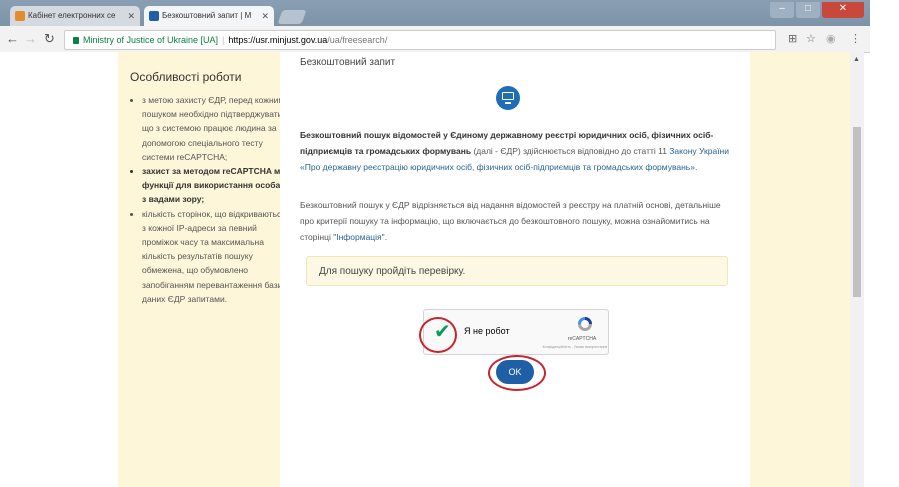 This screenshot has width=899, height=487. Describe the element at coordinates (792, 38) in the screenshot. I see `translate-icon: ⊞` at that location.